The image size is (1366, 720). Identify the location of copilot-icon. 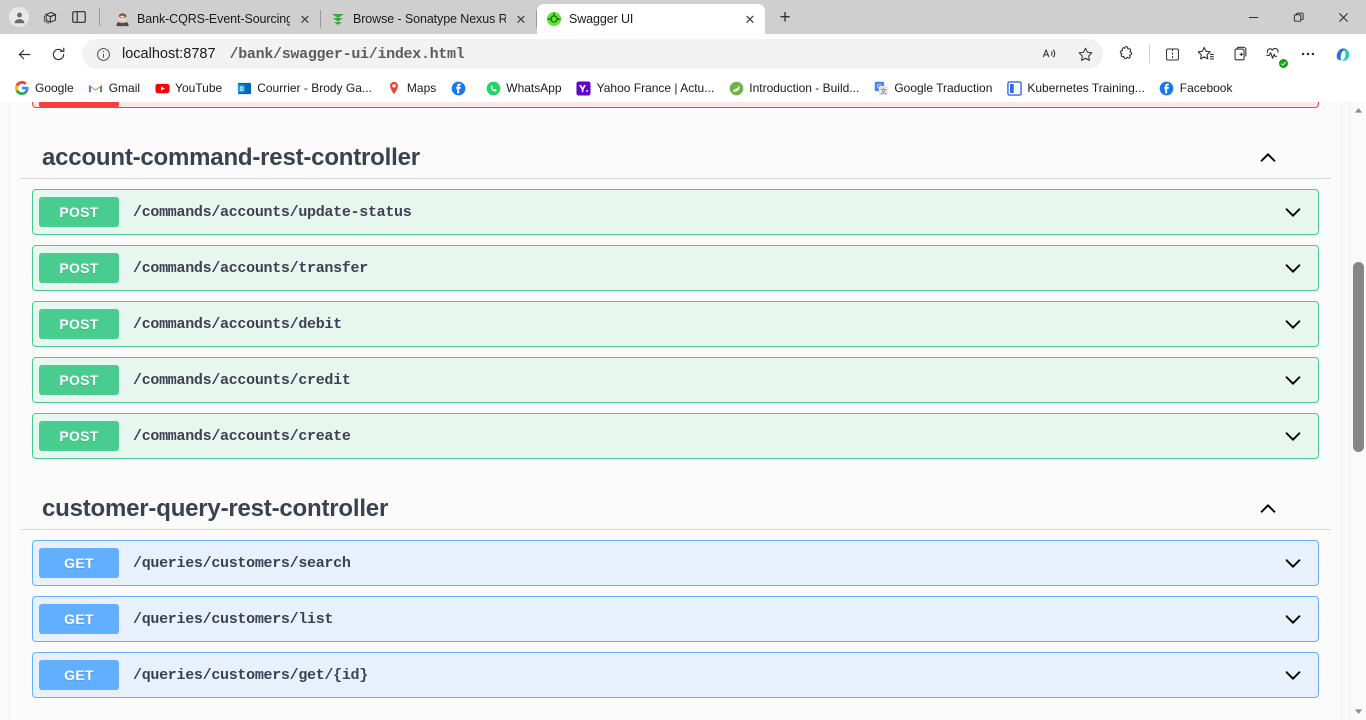
(1342, 54).